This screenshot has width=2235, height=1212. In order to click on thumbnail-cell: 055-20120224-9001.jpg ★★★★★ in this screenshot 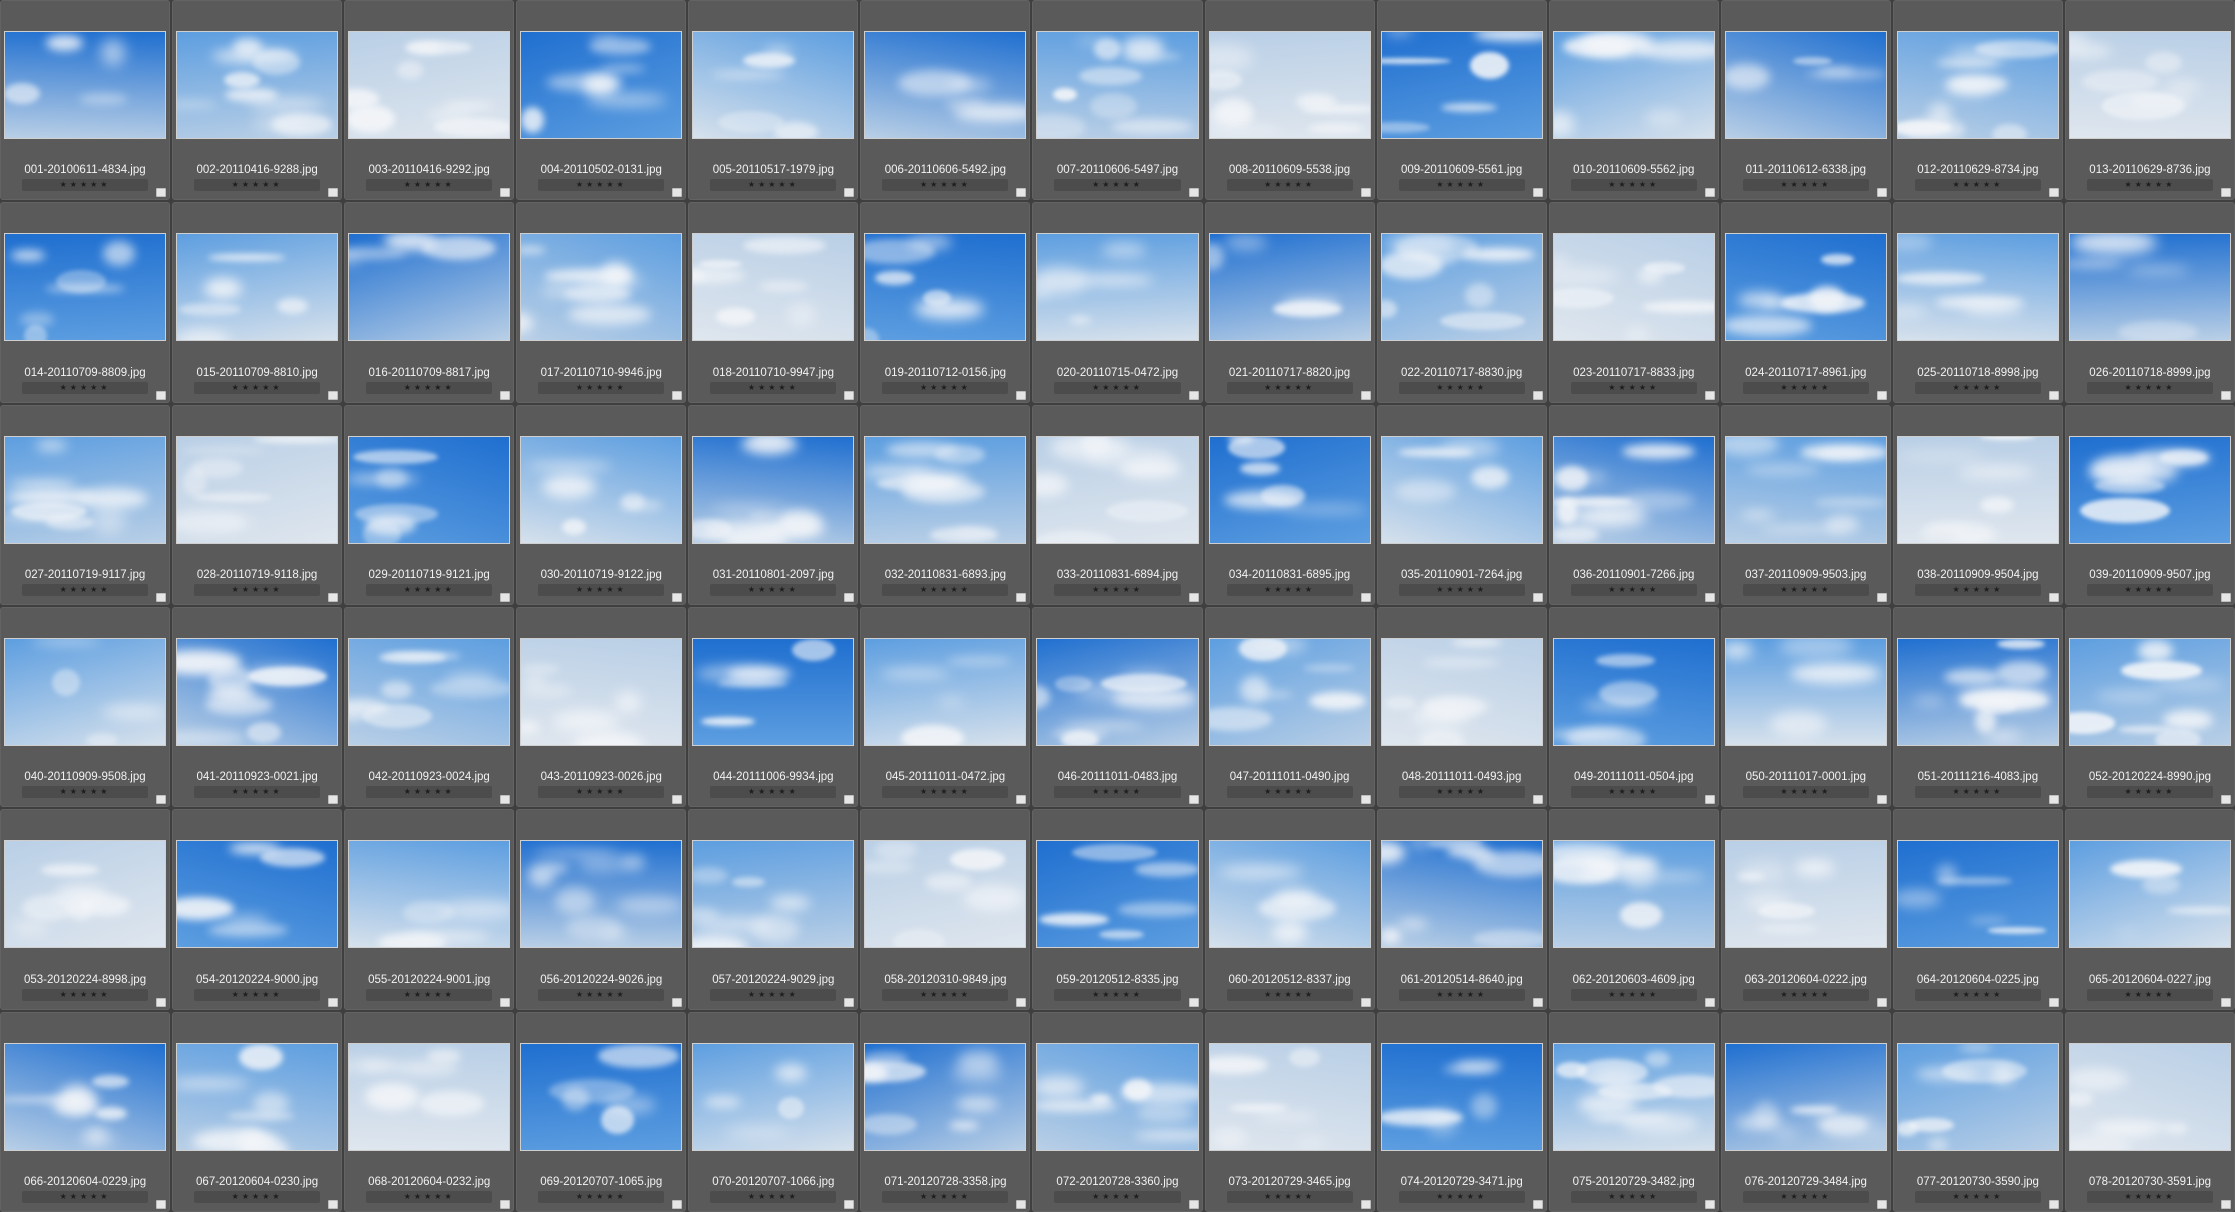, I will do `click(429, 909)`.